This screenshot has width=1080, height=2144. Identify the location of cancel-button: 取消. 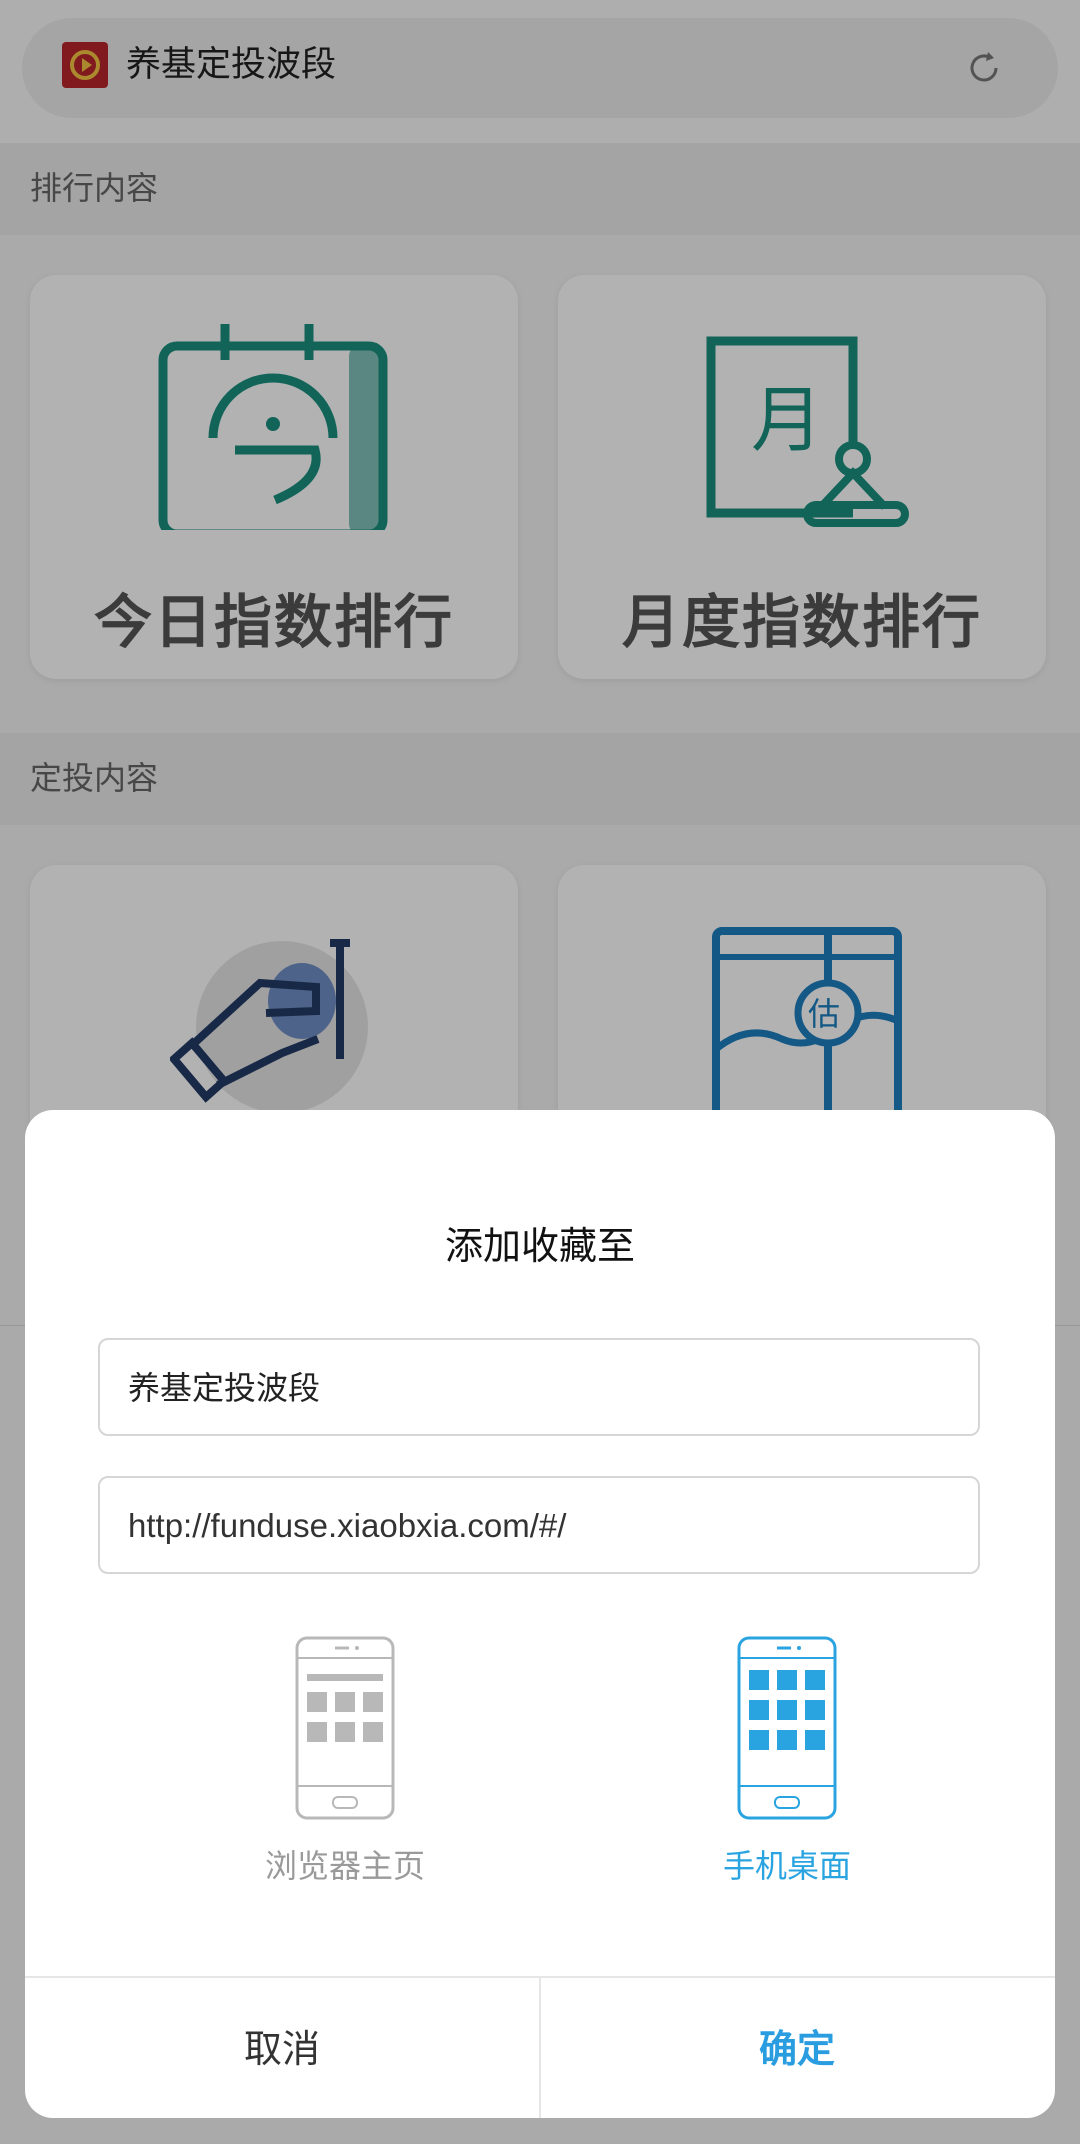
(282, 2048).